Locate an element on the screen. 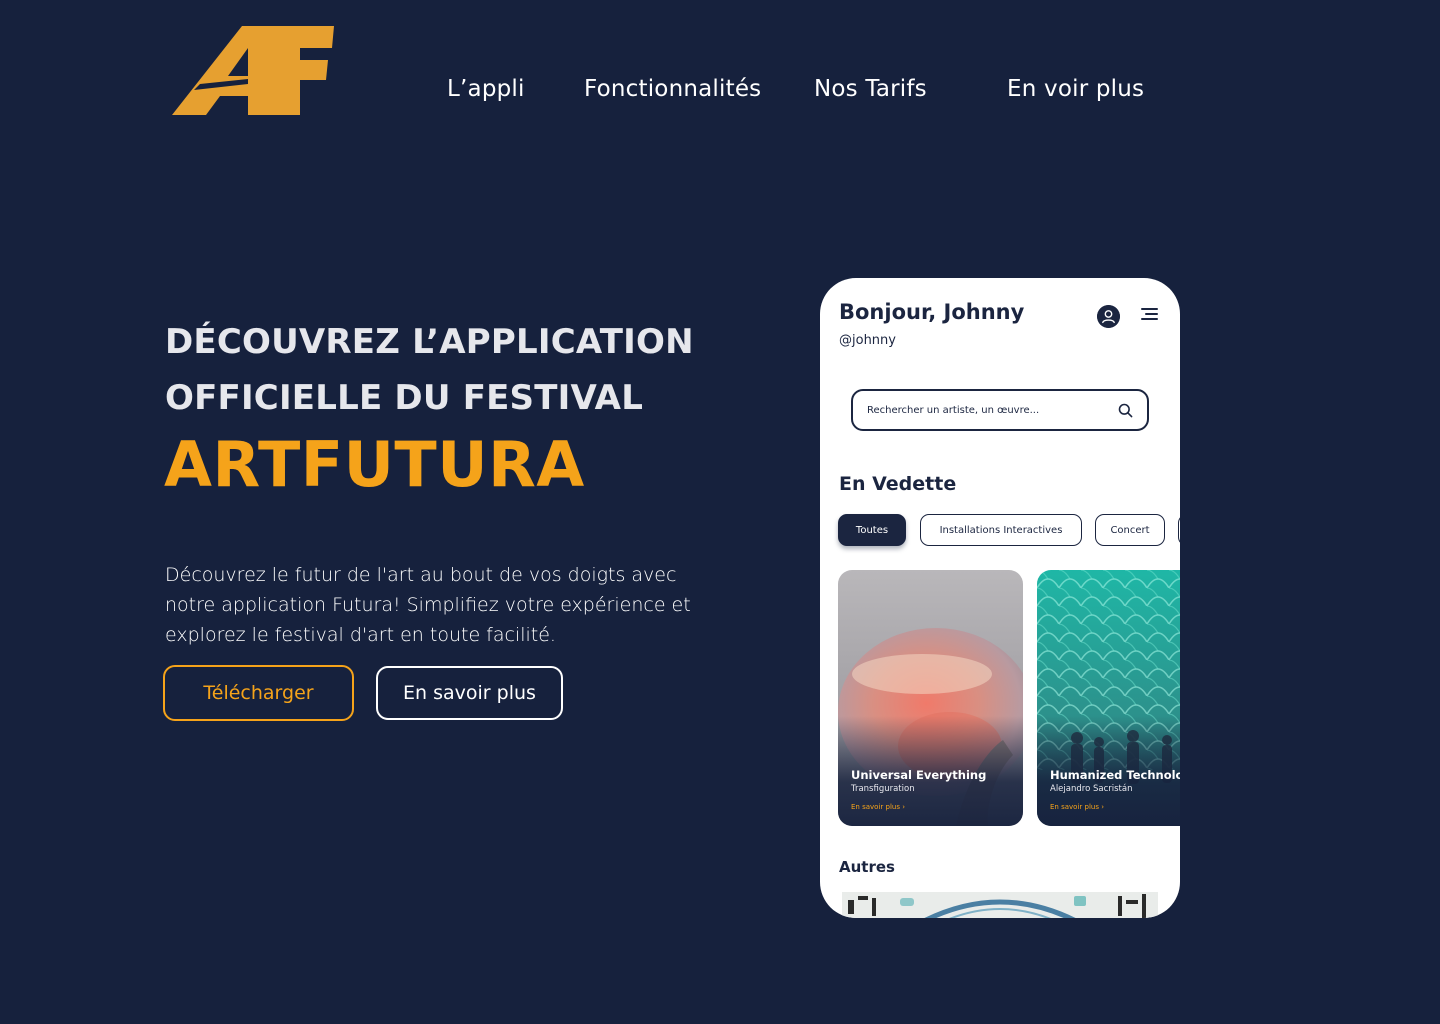 Image resolution: width=1440 pixels, height=1024 pixels. nav-link-voir-plus: En voir plus is located at coordinates (1075, 89).